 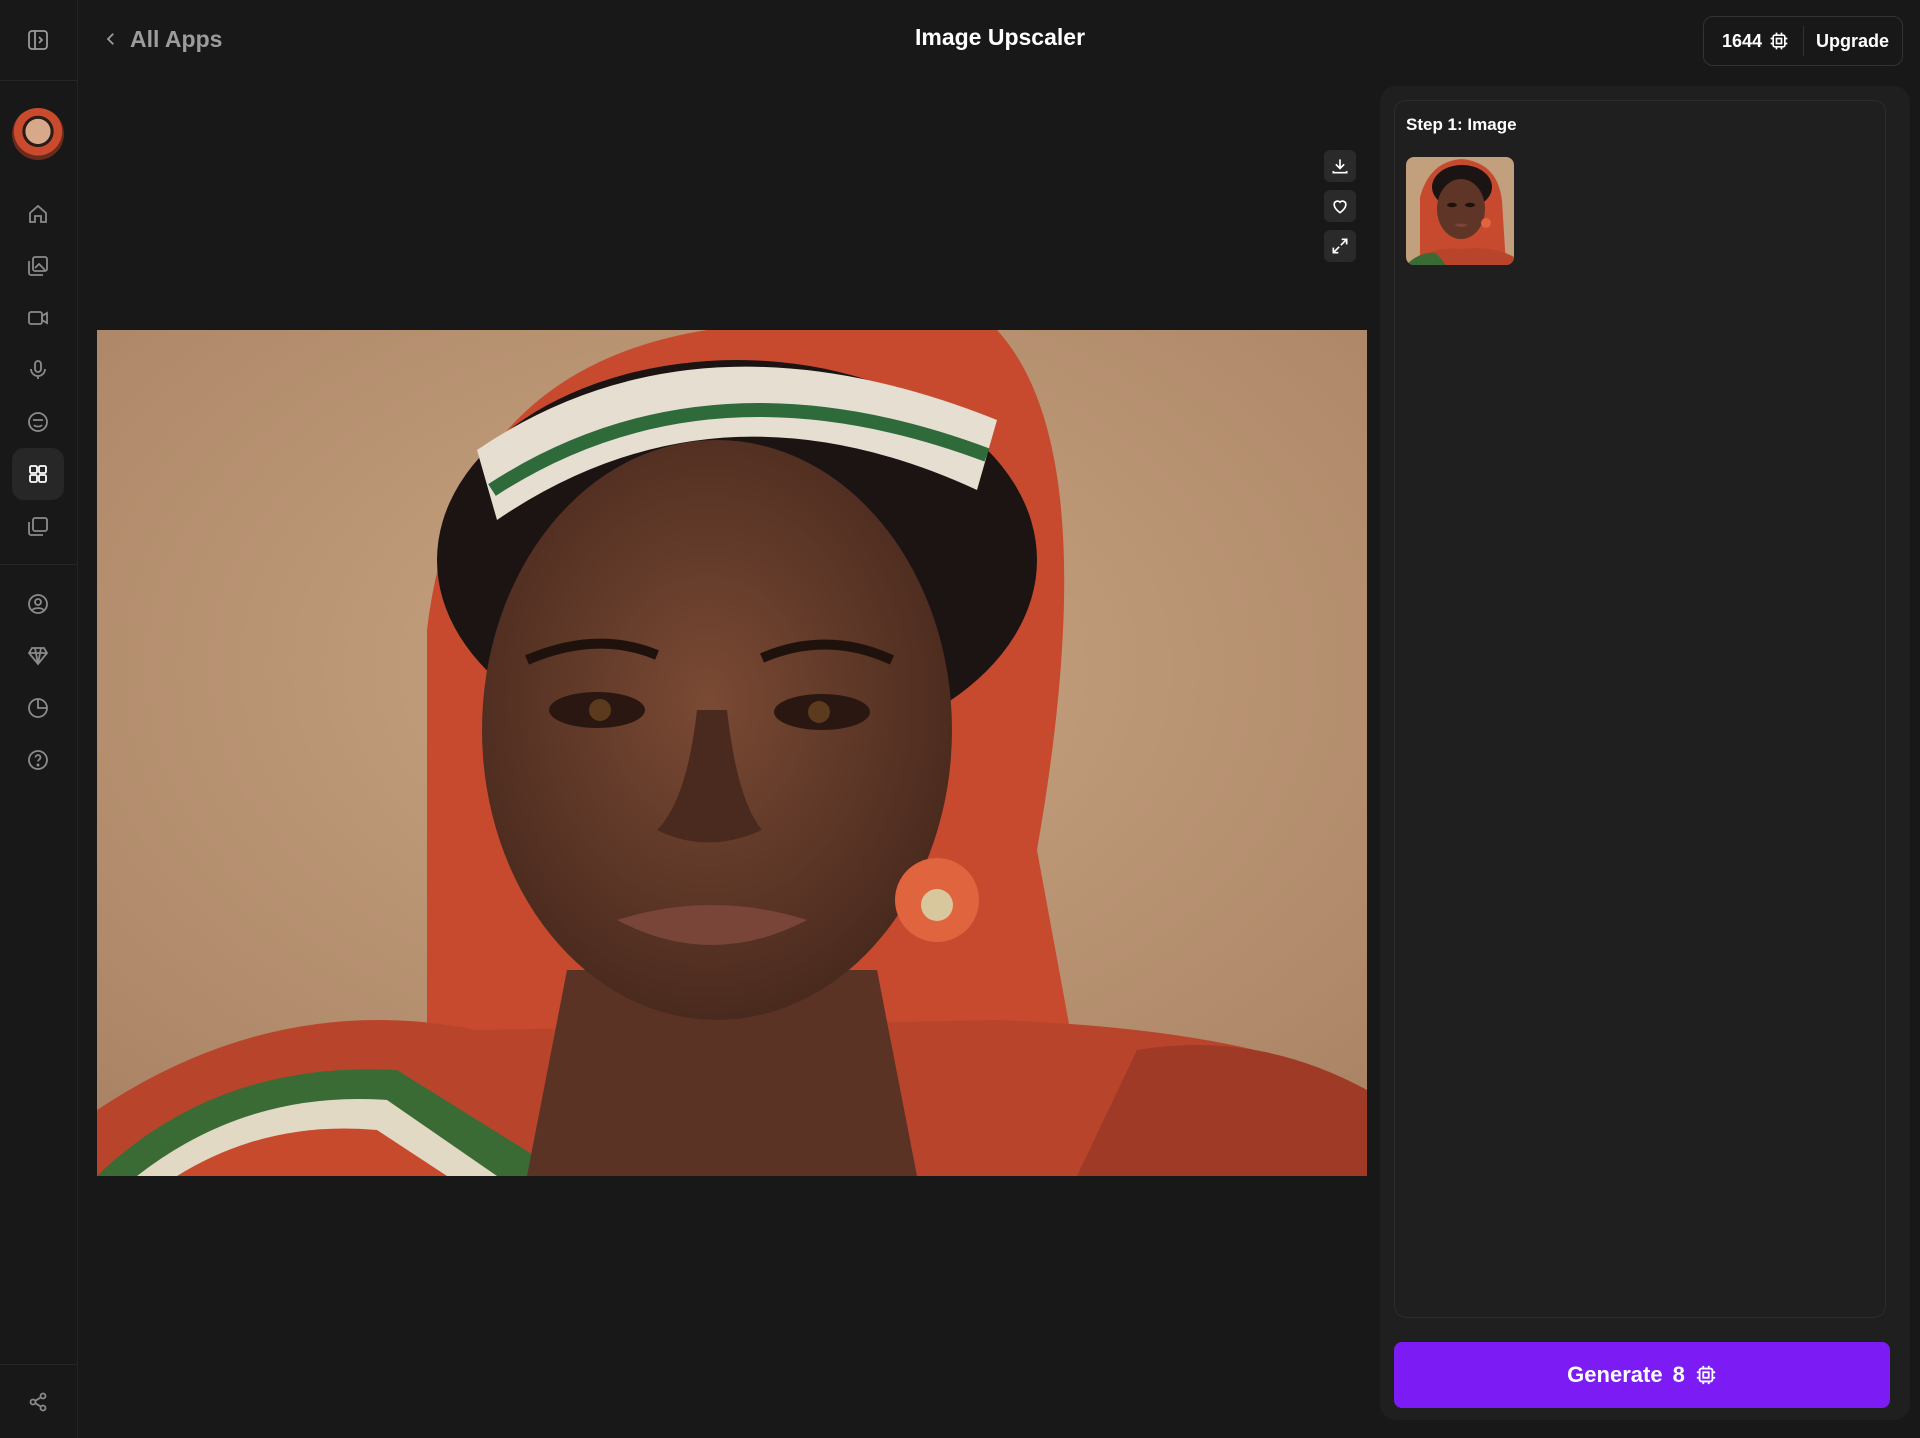 I want to click on video-icon, so click(x=38, y=318).